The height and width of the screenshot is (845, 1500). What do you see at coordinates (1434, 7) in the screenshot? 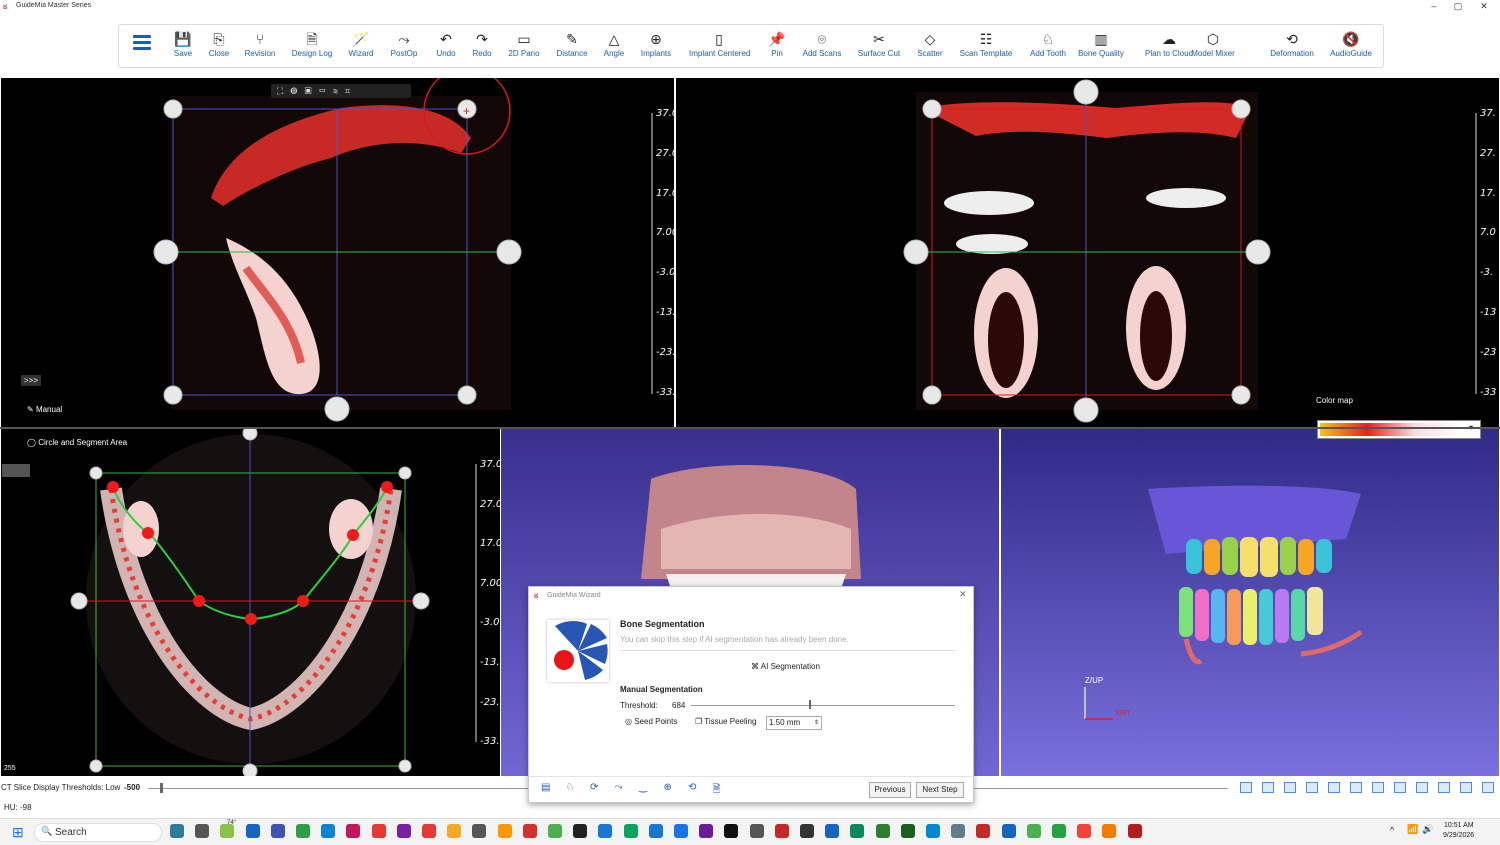
I see `minimize-button: –` at bounding box center [1434, 7].